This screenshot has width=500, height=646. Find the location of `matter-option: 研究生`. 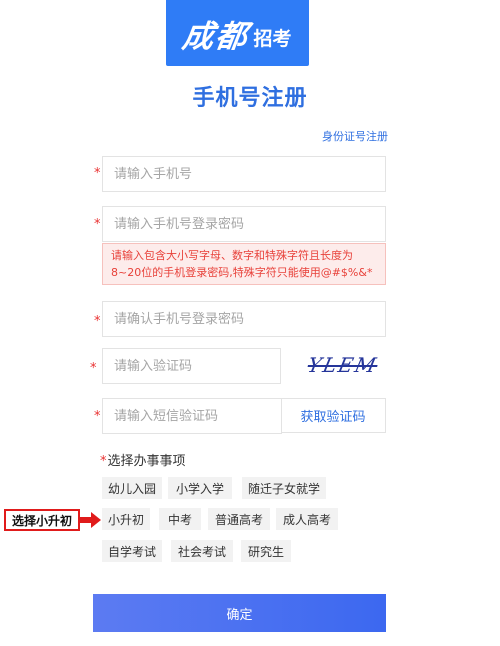

matter-option: 研究生 is located at coordinates (266, 551).